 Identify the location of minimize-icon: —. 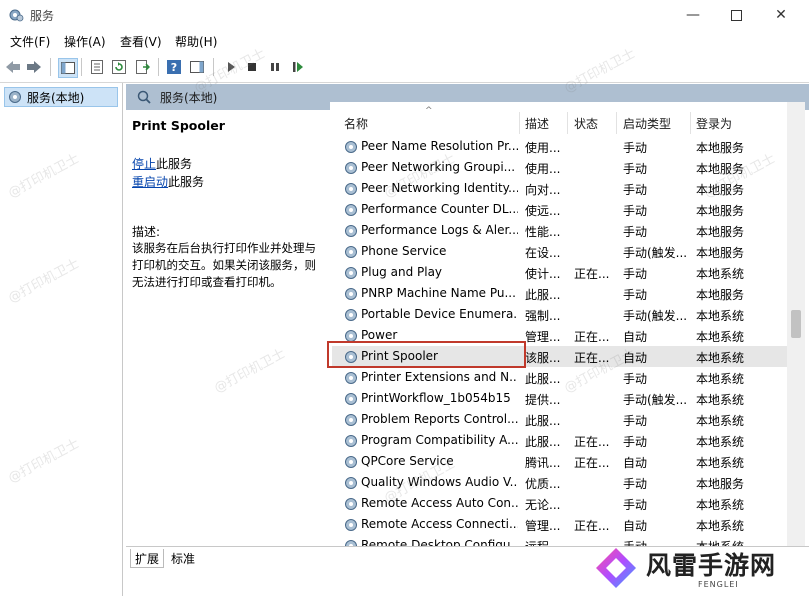
(693, 15).